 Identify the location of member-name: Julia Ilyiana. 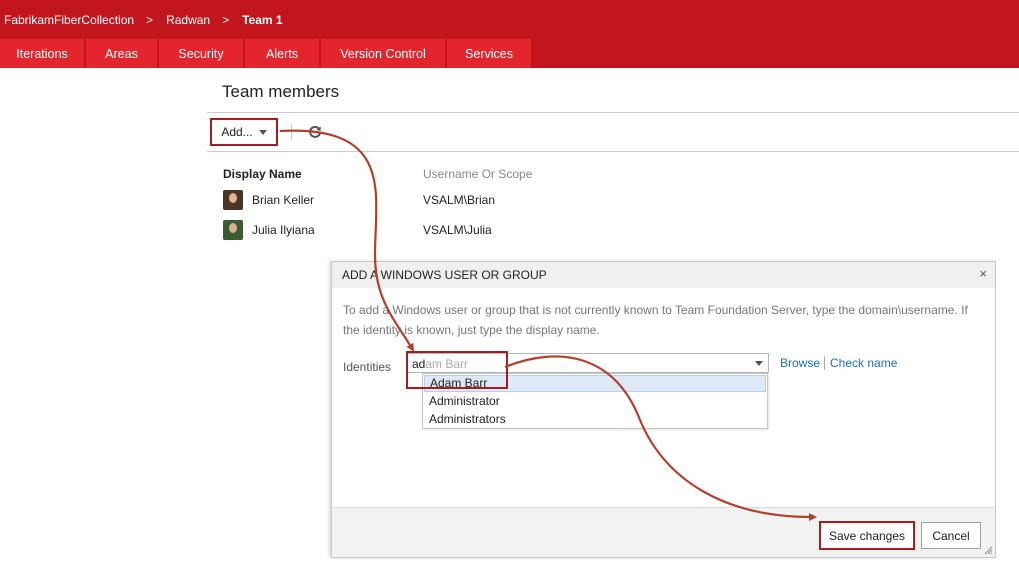
(283, 230).